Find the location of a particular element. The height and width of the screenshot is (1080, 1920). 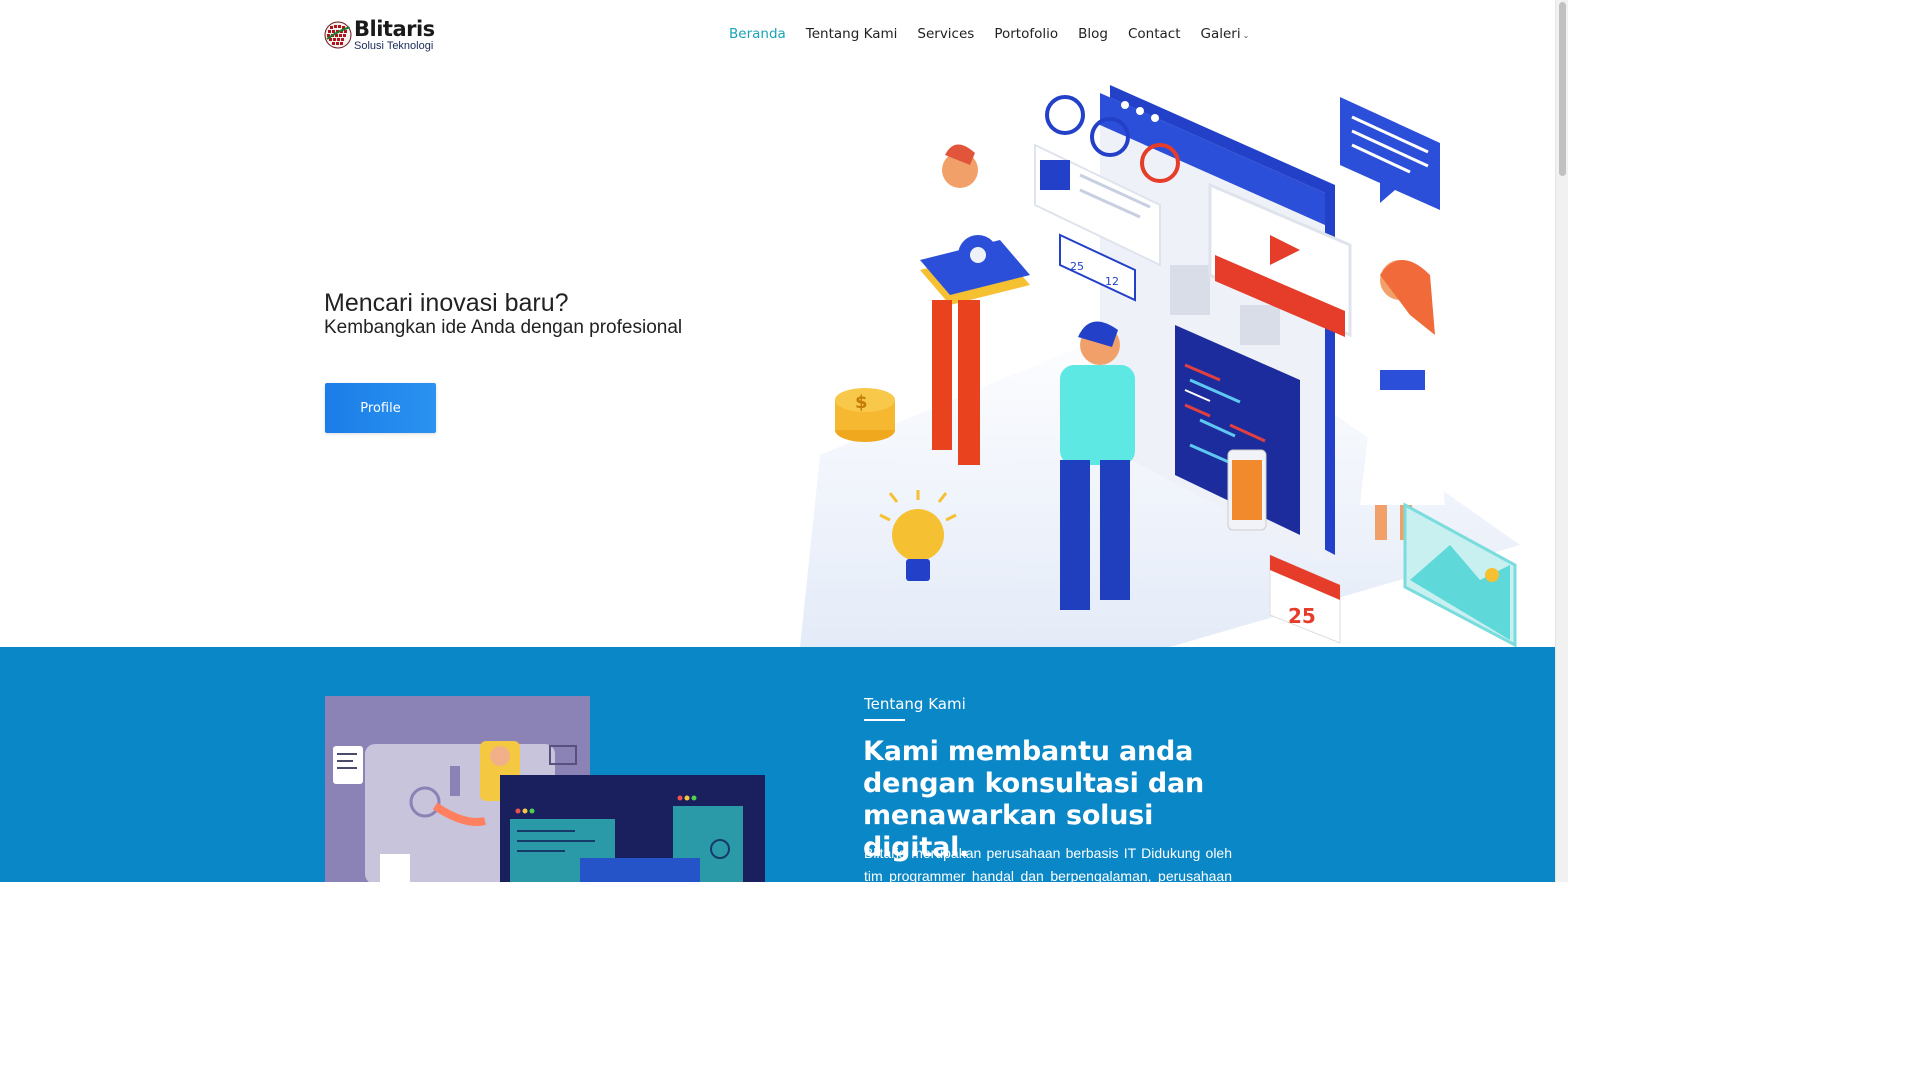

nav-item-portofolio: Portofolio is located at coordinates (1026, 34).